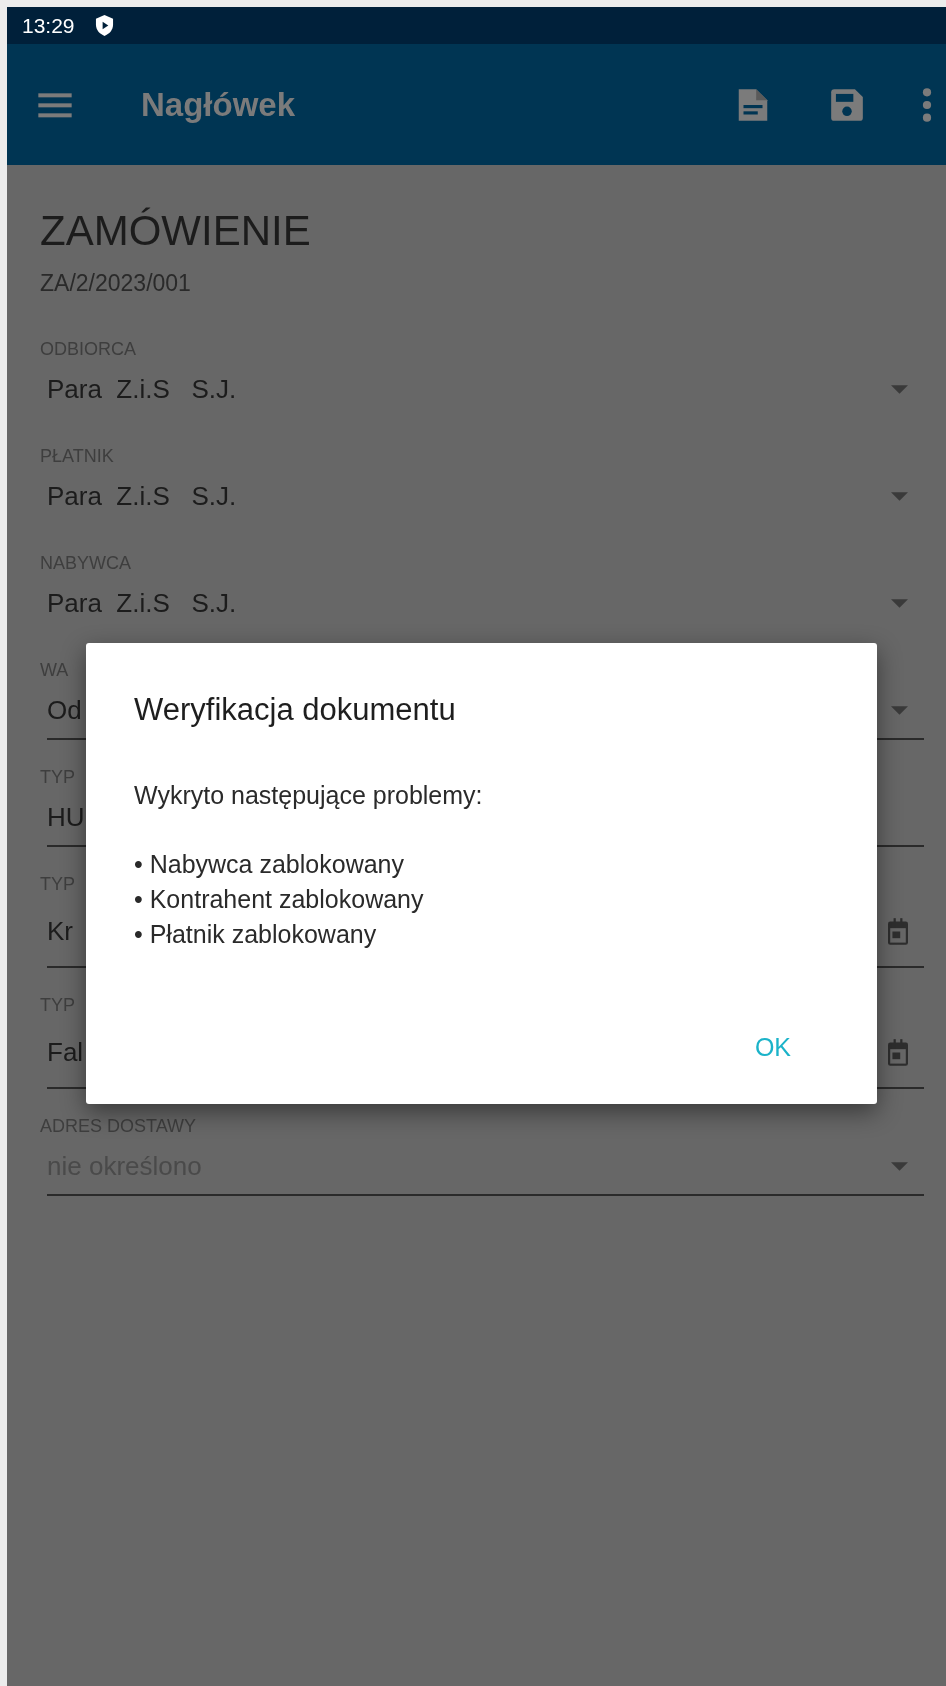 This screenshot has width=946, height=1686. What do you see at coordinates (295, 710) in the screenshot?
I see `dialog-title: Weryfikacja dokumentu` at bounding box center [295, 710].